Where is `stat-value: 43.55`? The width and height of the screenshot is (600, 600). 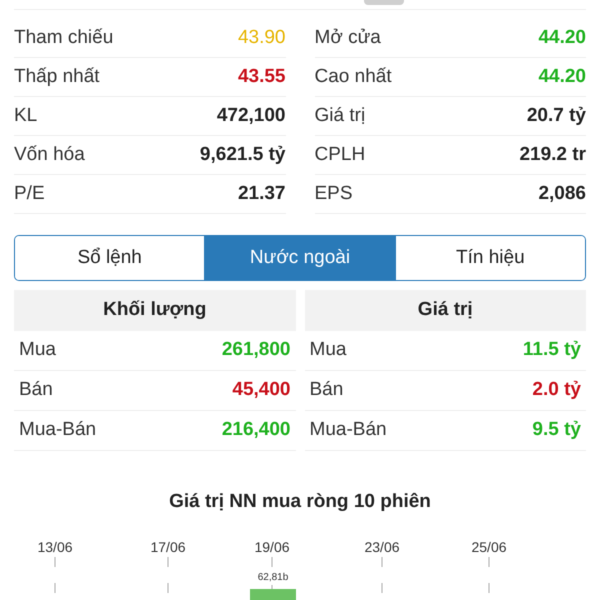
stat-value: 43.55 is located at coordinates (262, 76).